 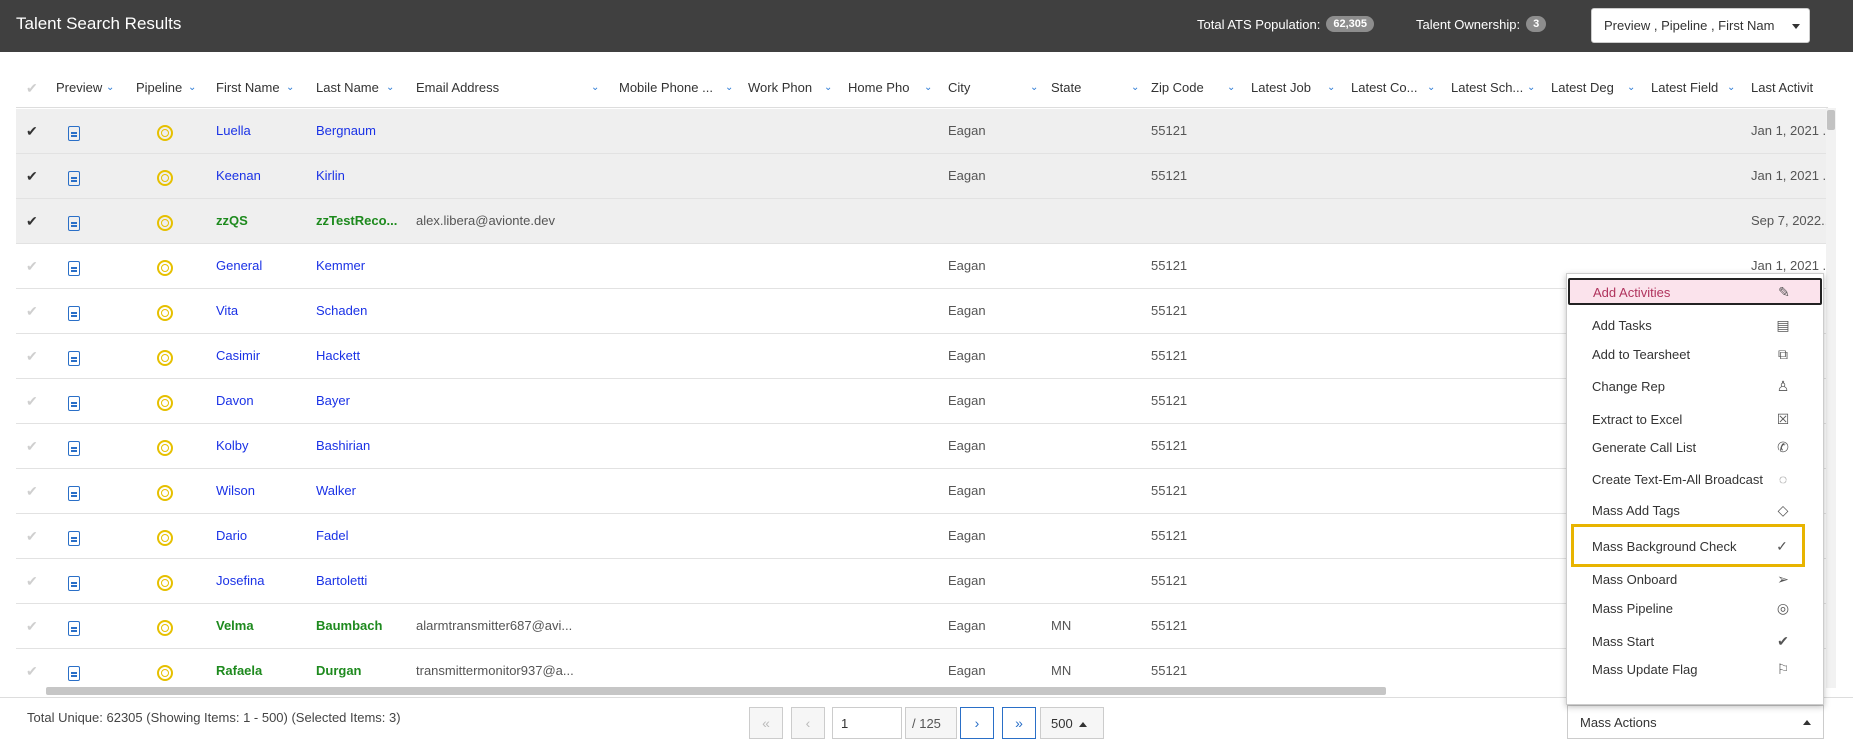 I want to click on column-header-mobile: Mobile Phone ... ⌄, so click(x=678, y=88).